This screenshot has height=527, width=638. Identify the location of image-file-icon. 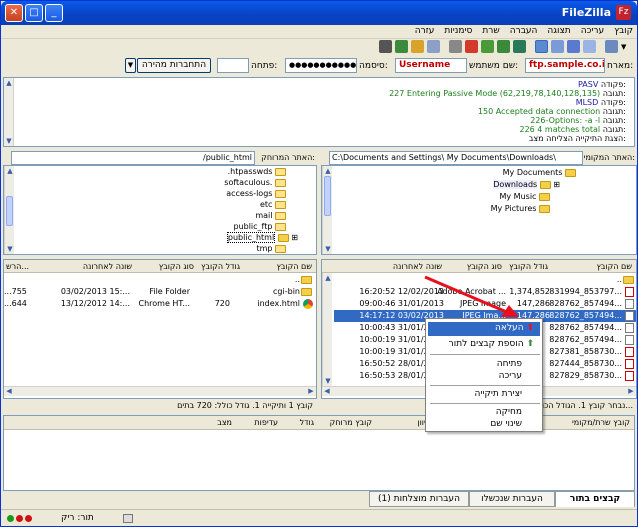
(629, 328).